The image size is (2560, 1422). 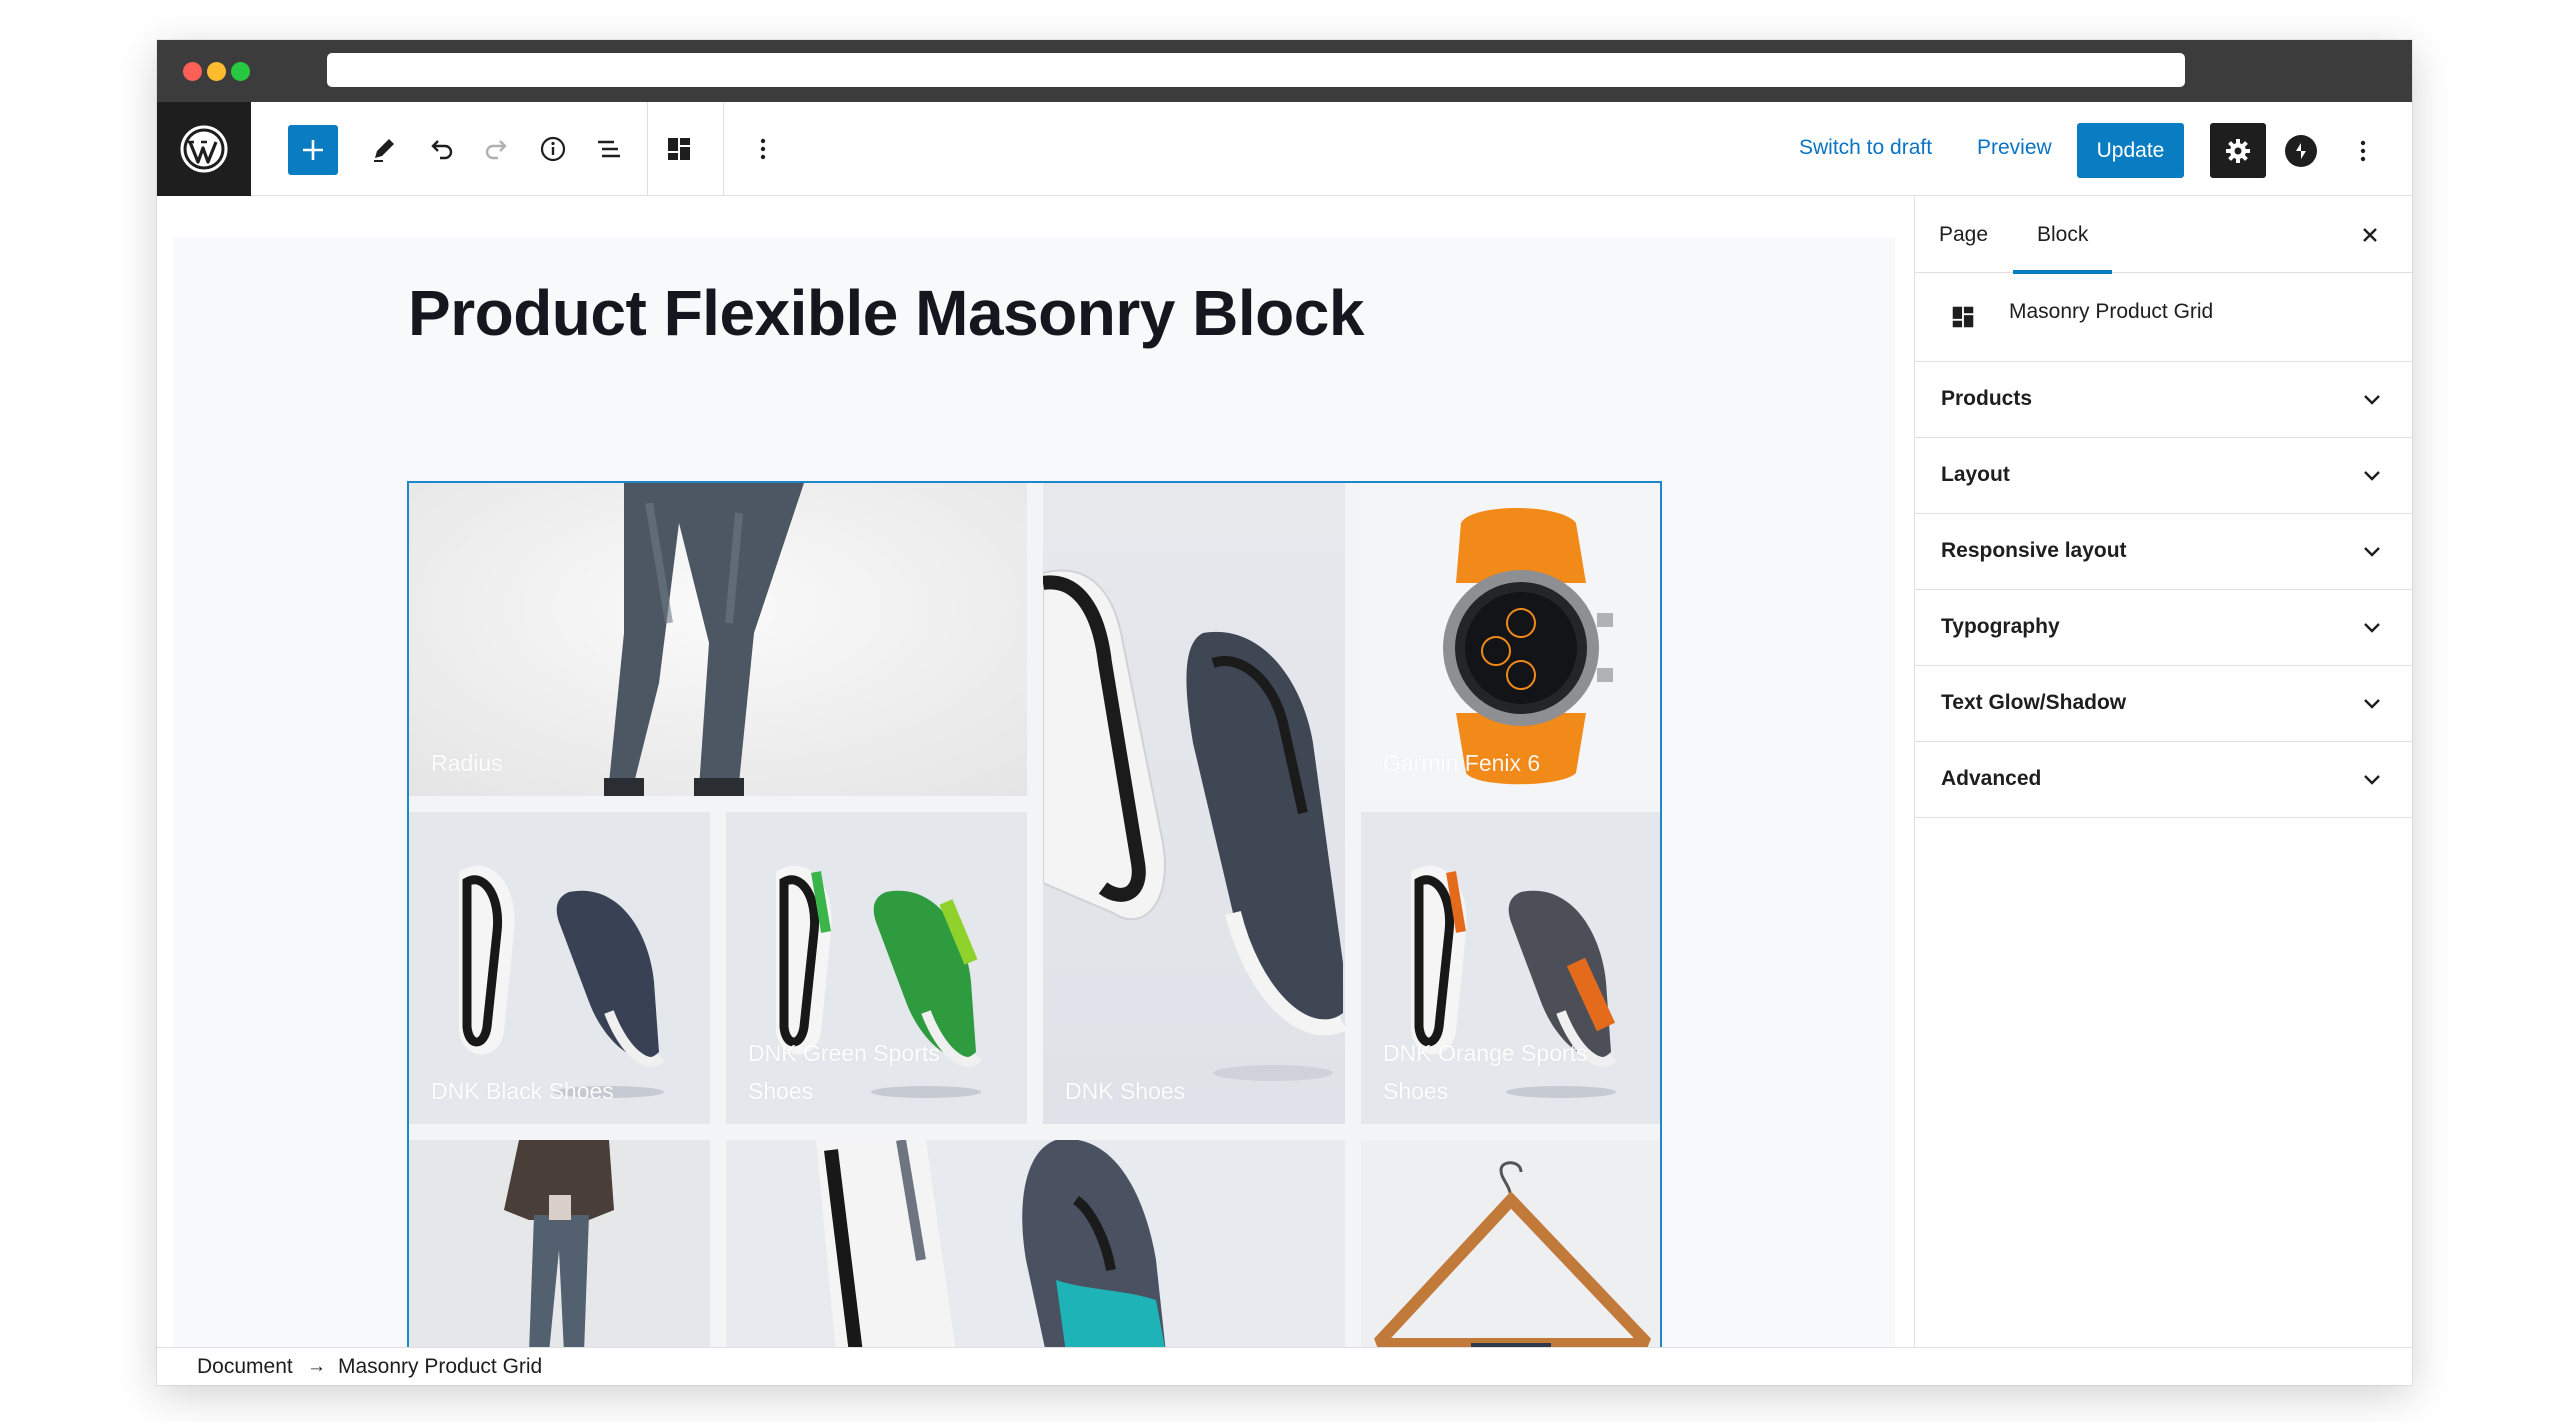 What do you see at coordinates (1987, 398) in the screenshot?
I see `panel-title: Products` at bounding box center [1987, 398].